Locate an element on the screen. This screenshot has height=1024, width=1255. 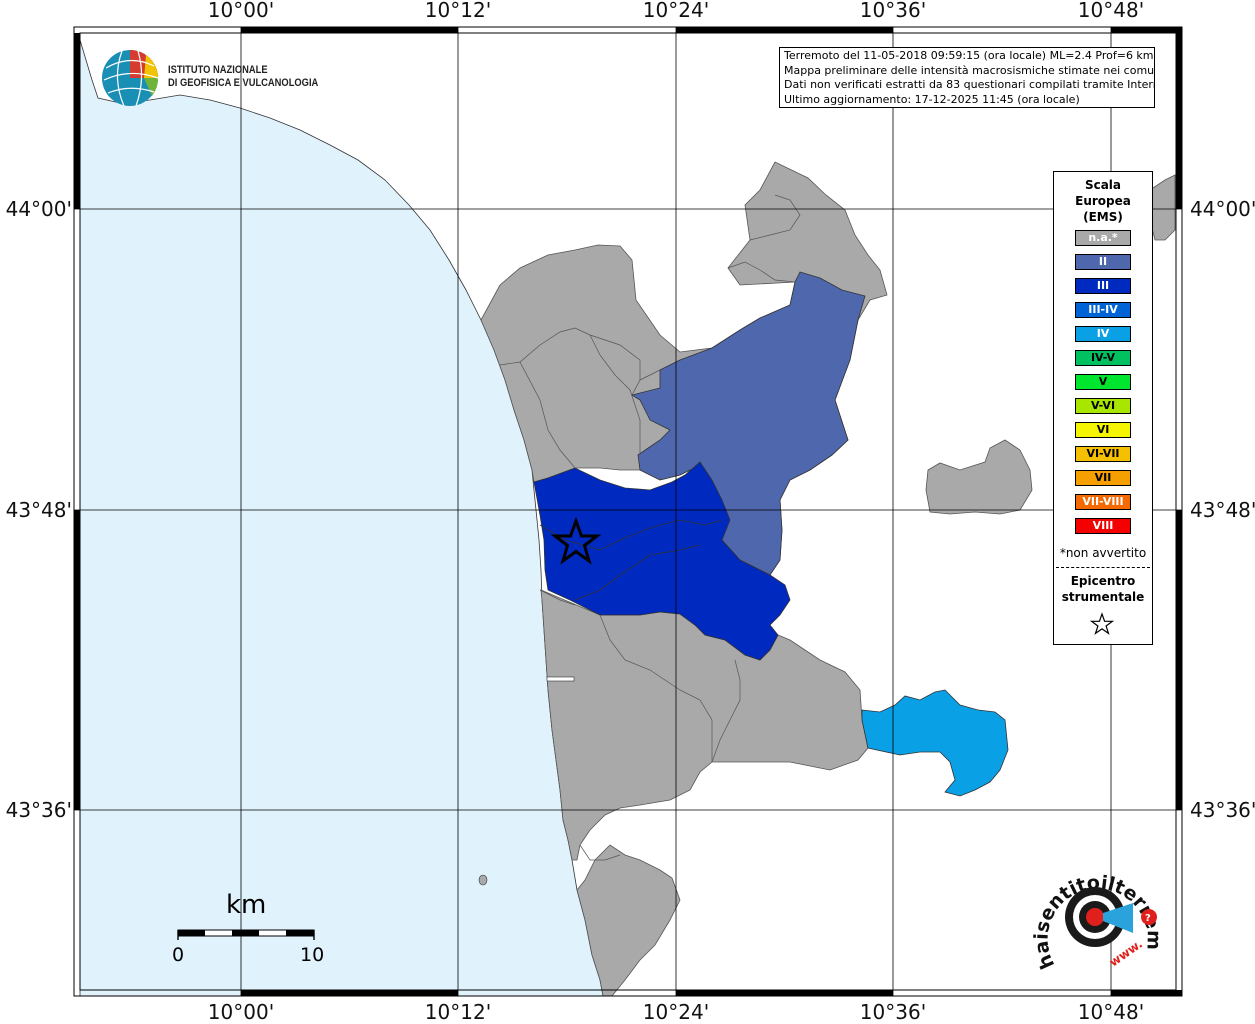
legend-swatch-ii: II is located at coordinates (1103, 262).